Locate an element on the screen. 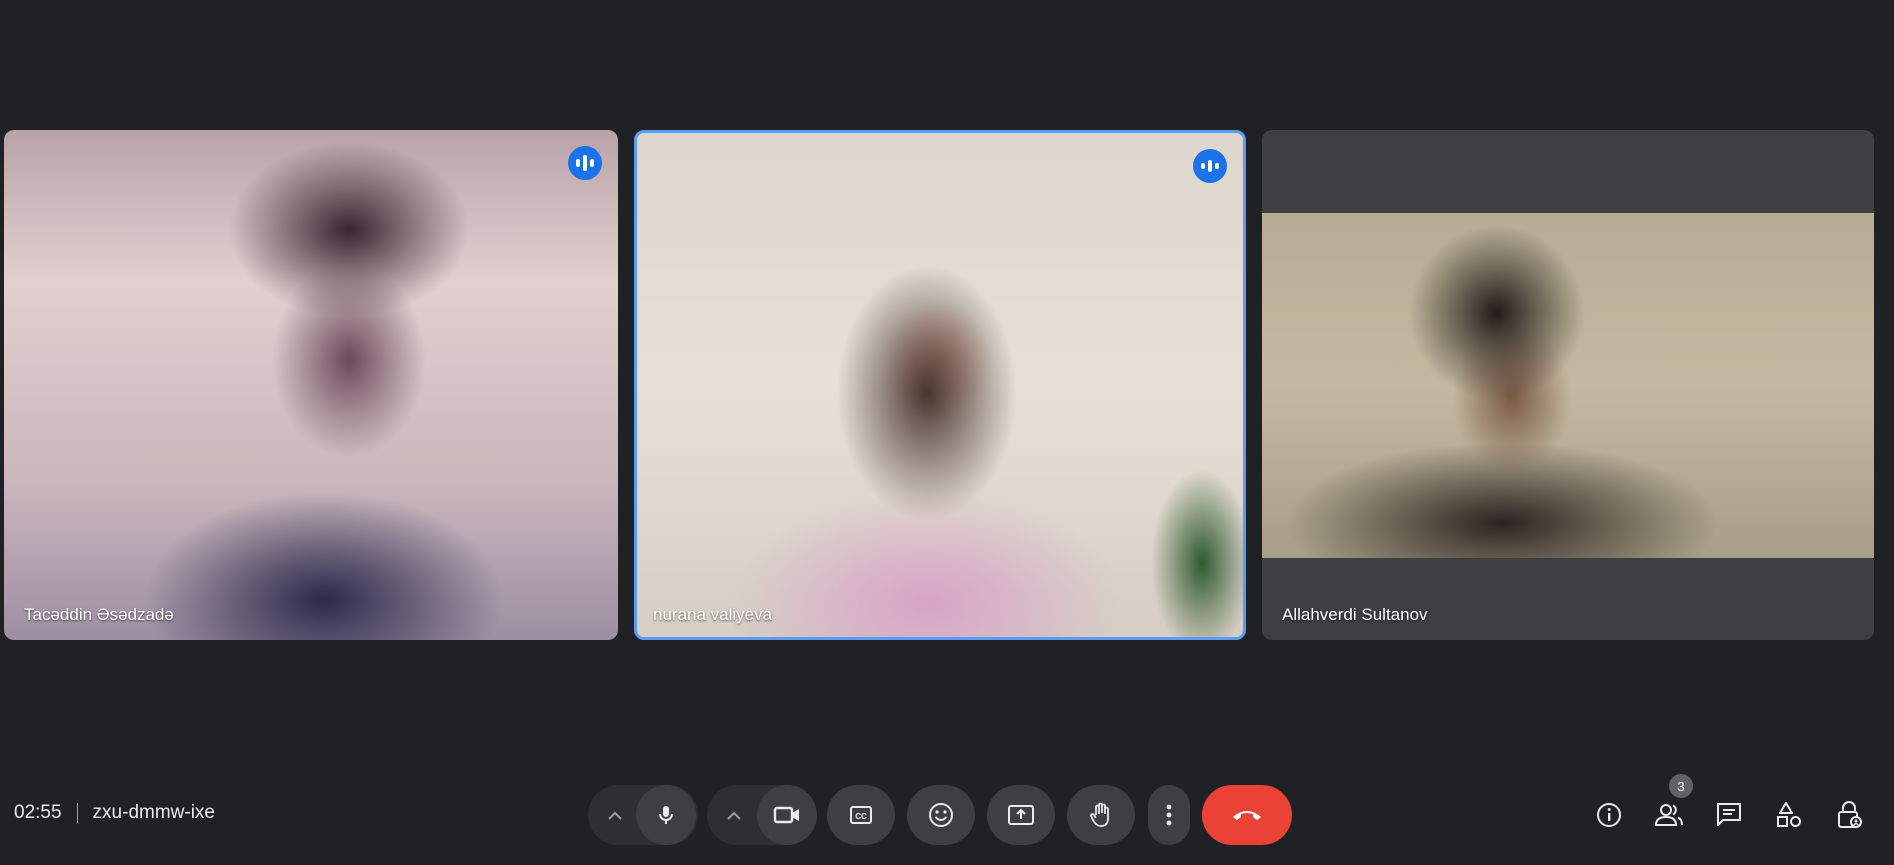 Image resolution: width=1894 pixels, height=865 pixels. info-icon is located at coordinates (1609, 815).